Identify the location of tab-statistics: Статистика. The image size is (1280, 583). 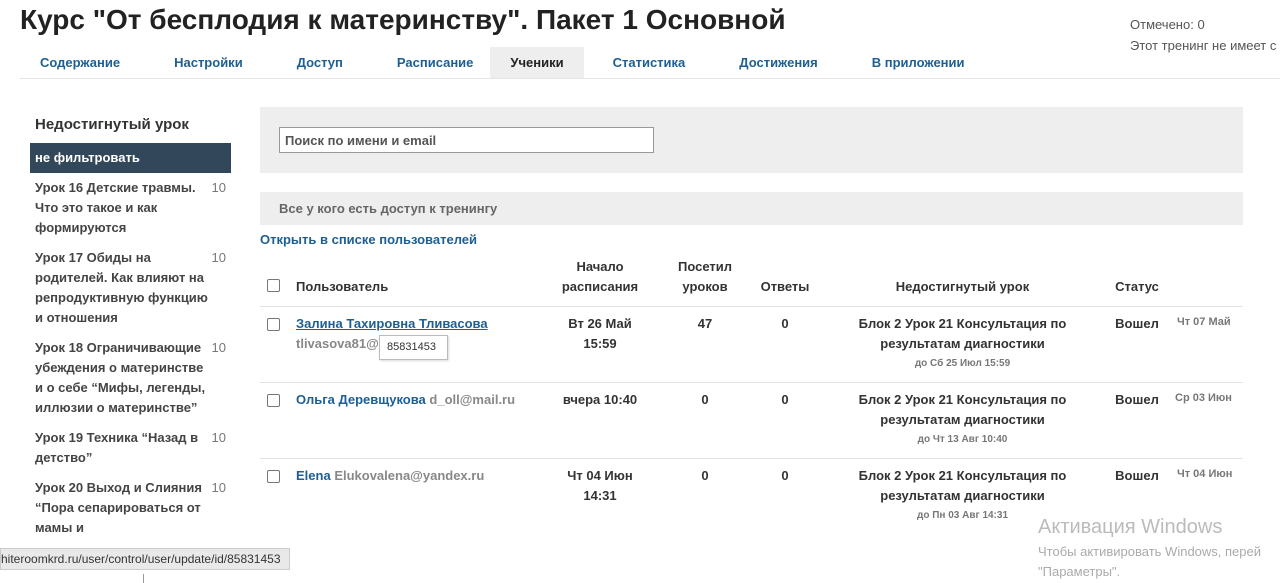
(648, 62).